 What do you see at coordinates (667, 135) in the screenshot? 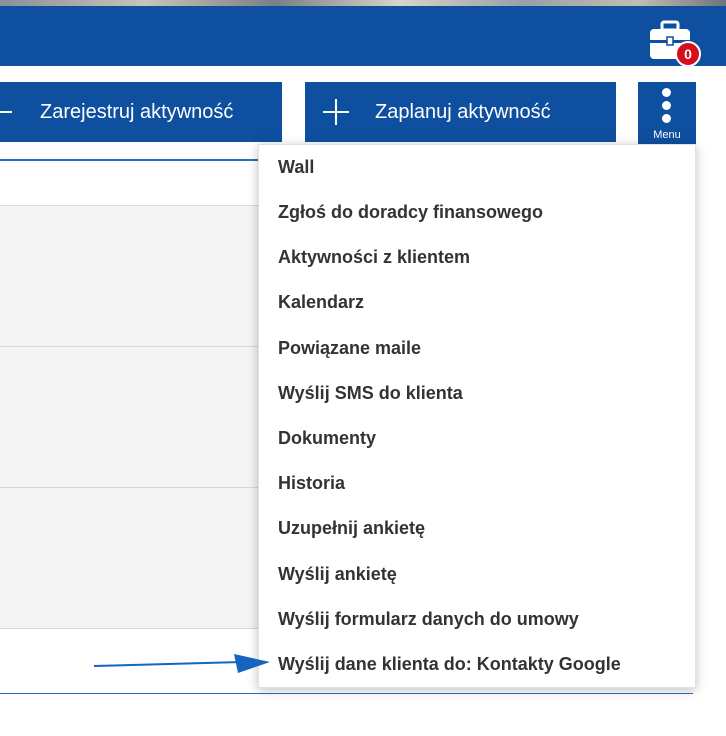
I see `menu-label: Menu` at bounding box center [667, 135].